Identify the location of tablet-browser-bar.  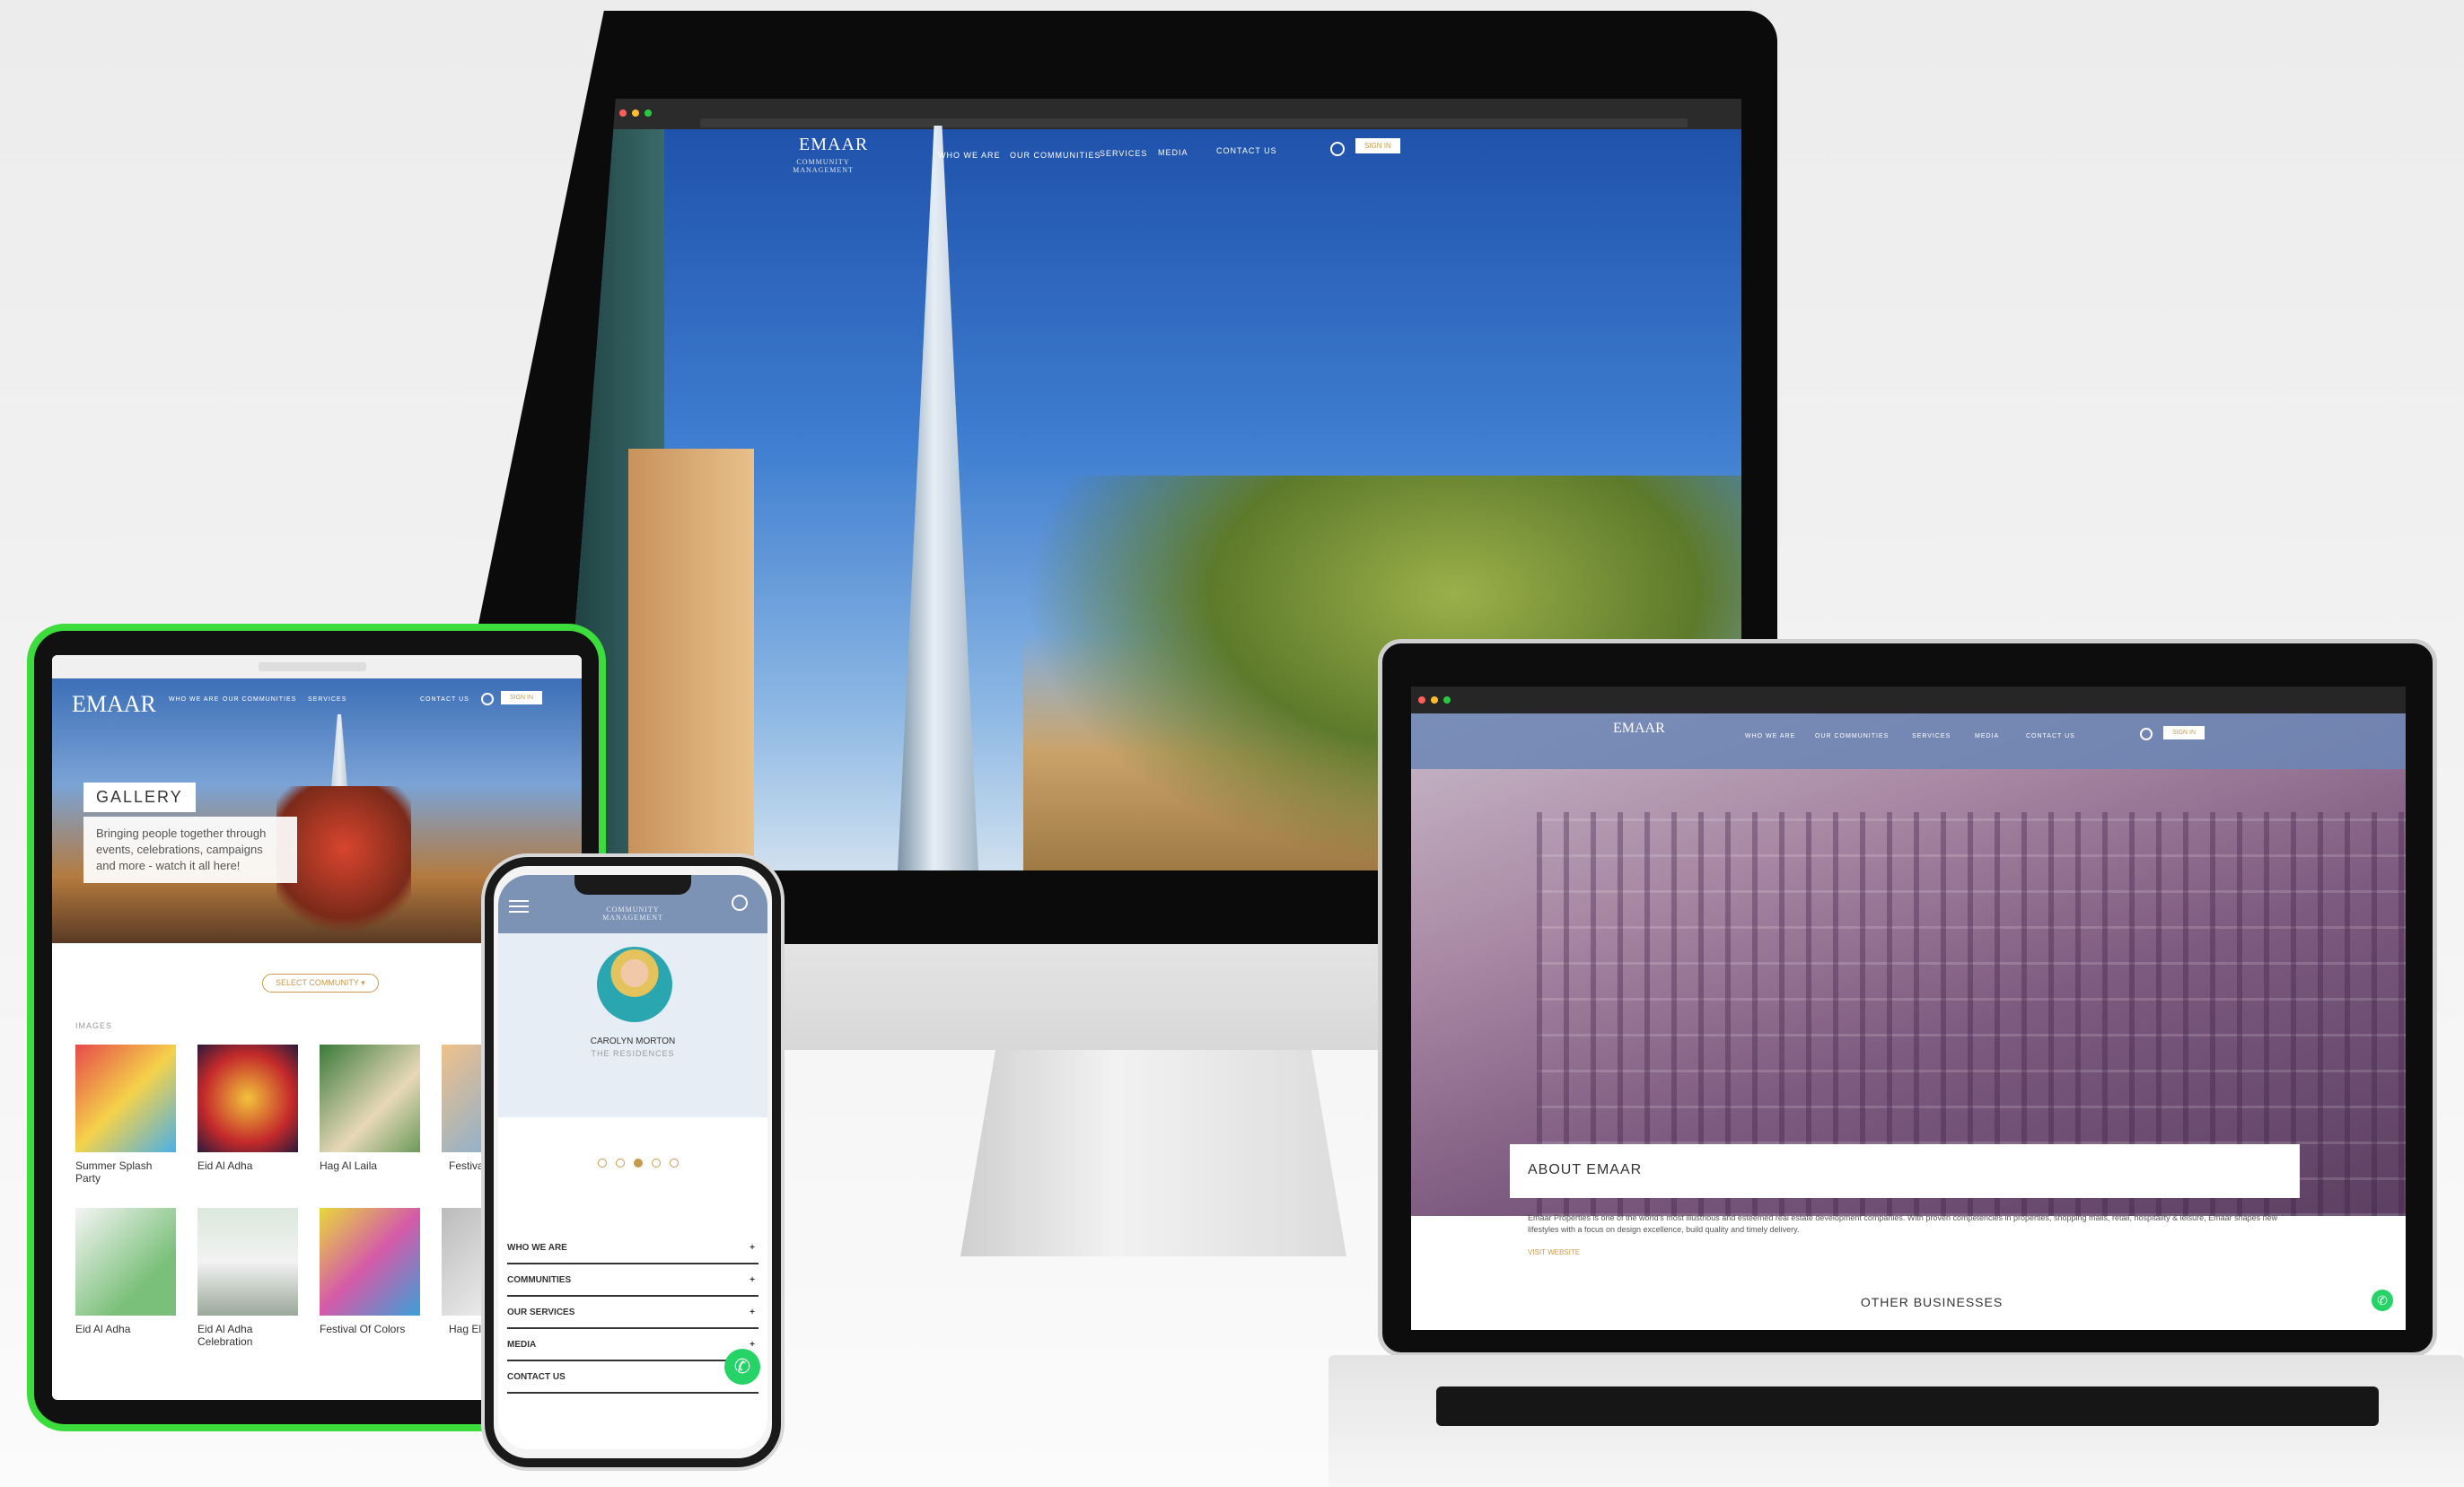
(317, 666).